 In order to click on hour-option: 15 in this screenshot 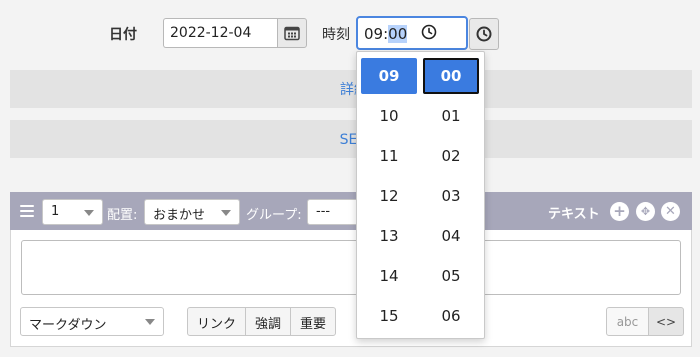, I will do `click(389, 316)`.